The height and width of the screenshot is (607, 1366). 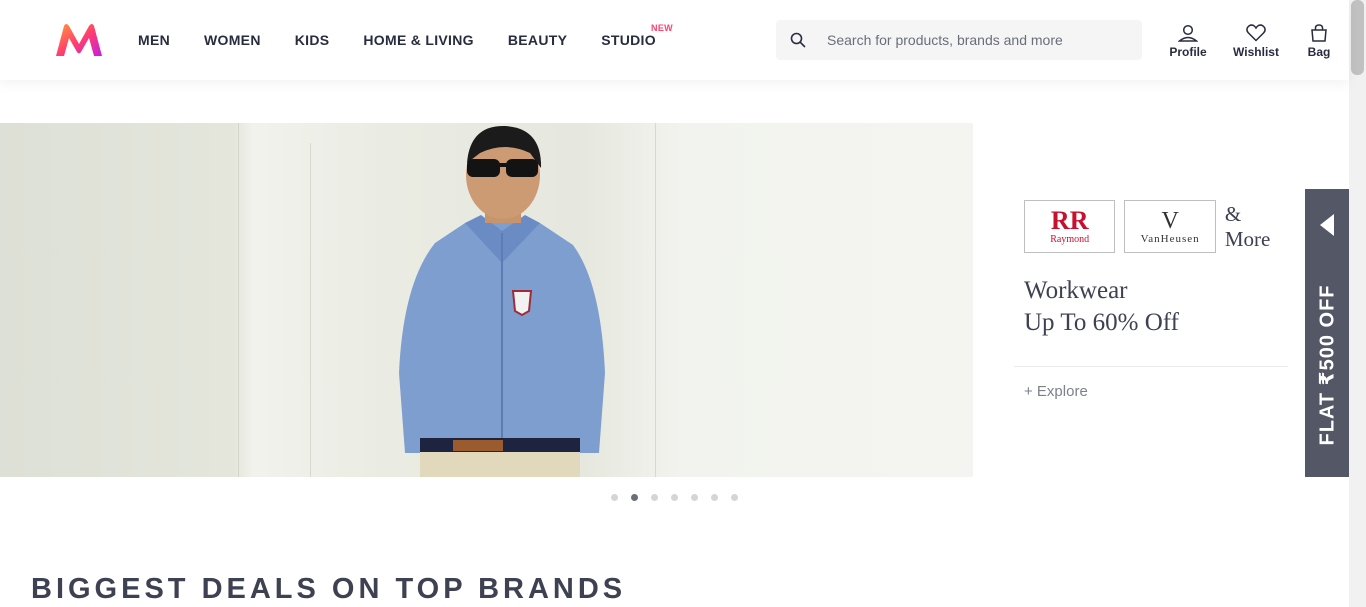 I want to click on model-image, so click(x=502, y=301).